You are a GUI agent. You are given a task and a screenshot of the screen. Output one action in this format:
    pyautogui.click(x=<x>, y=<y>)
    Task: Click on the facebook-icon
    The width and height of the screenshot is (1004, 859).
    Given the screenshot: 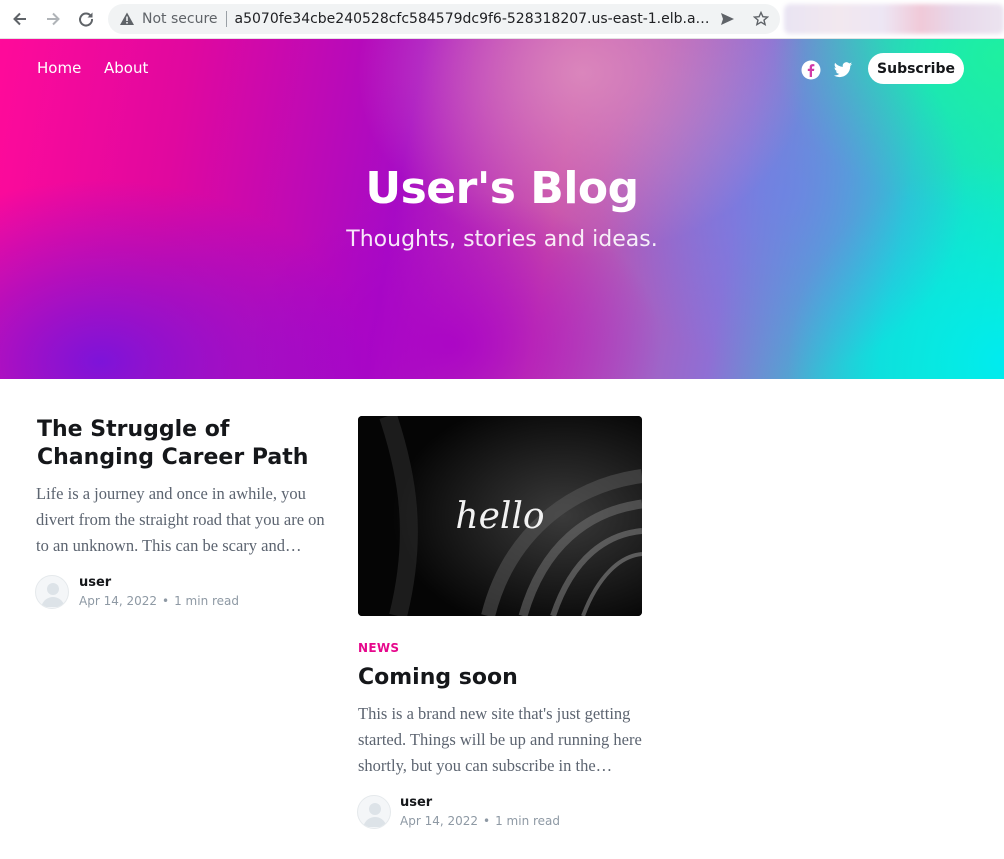 What is the action you would take?
    pyautogui.click(x=811, y=70)
    